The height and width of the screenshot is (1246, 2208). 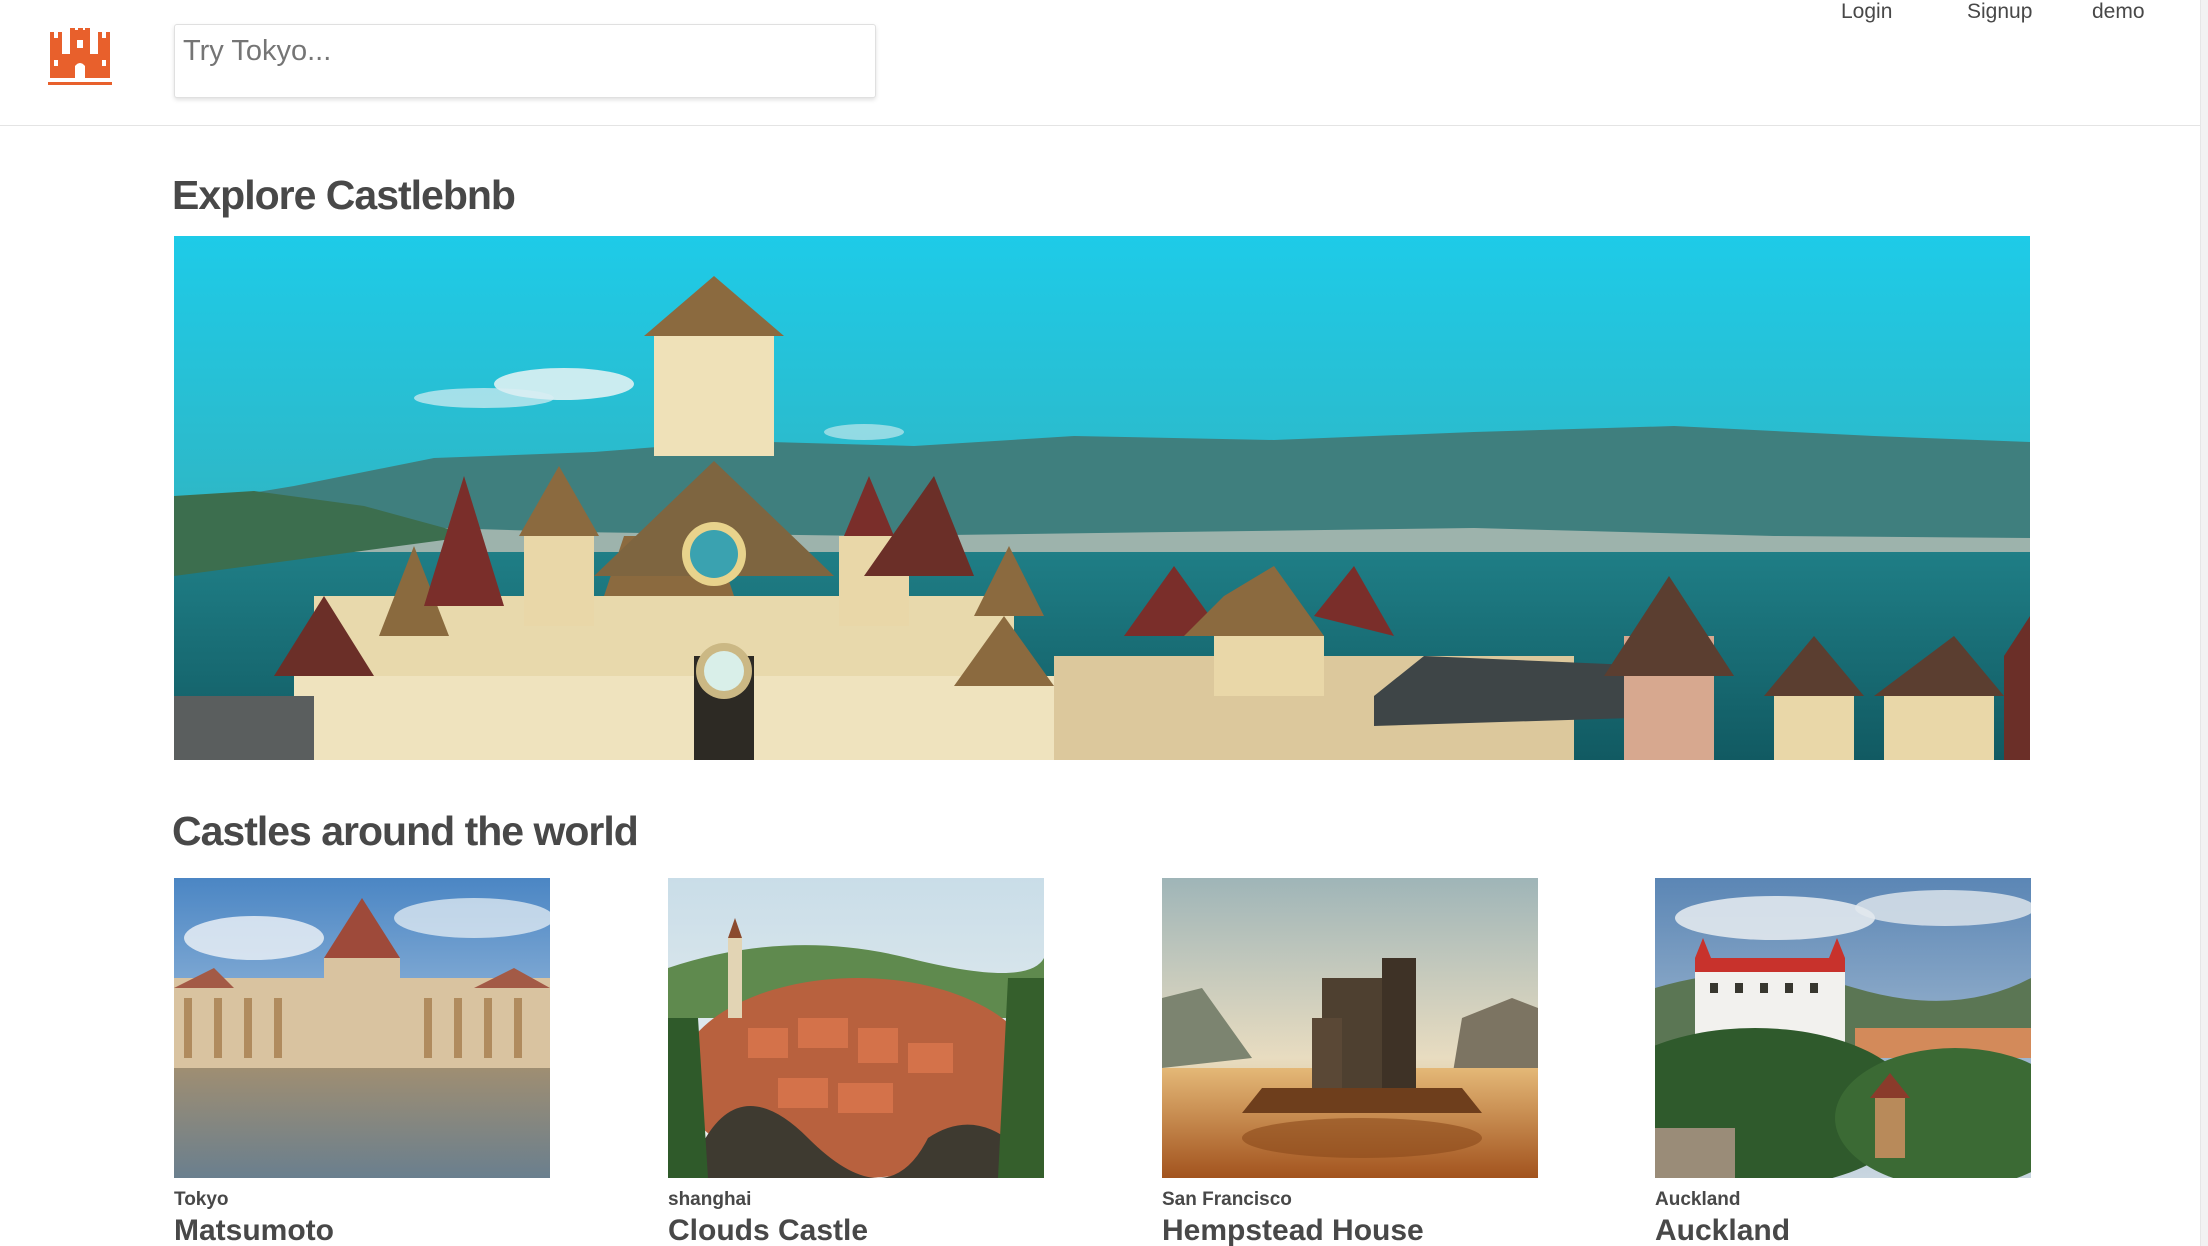 I want to click on explore-heading: Explore Castlebnb, so click(x=344, y=195).